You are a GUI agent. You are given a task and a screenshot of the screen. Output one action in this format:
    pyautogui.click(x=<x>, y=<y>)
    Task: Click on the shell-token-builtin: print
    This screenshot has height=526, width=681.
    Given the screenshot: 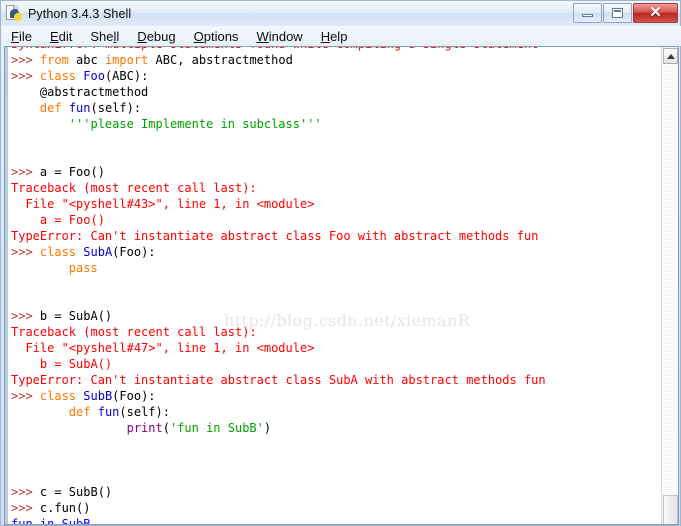 What is the action you would take?
    pyautogui.click(x=144, y=428)
    